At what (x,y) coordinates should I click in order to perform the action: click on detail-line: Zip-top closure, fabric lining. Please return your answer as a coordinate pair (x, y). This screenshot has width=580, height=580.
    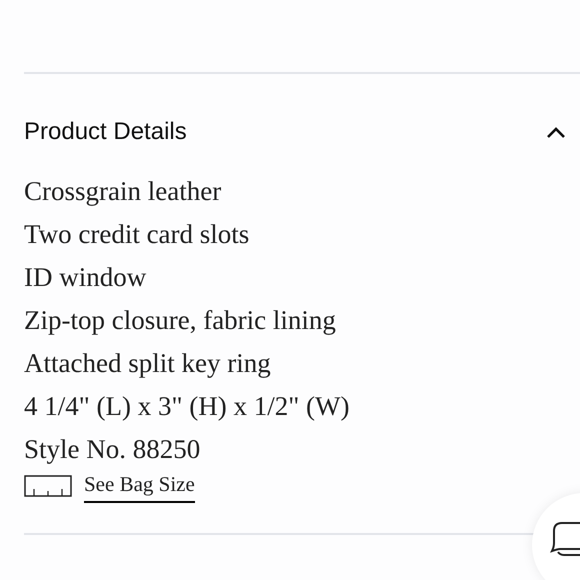
    Looking at the image, I should click on (180, 320).